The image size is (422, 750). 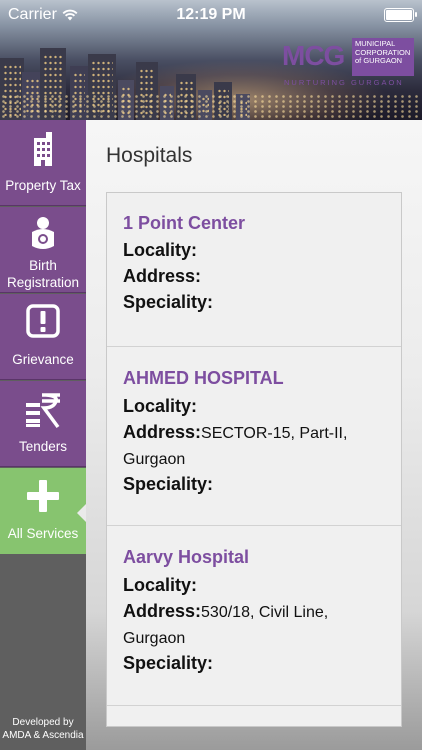 What do you see at coordinates (258, 625) in the screenshot?
I see `address-field: Address:530/18, Civil Line, Gurgaon` at bounding box center [258, 625].